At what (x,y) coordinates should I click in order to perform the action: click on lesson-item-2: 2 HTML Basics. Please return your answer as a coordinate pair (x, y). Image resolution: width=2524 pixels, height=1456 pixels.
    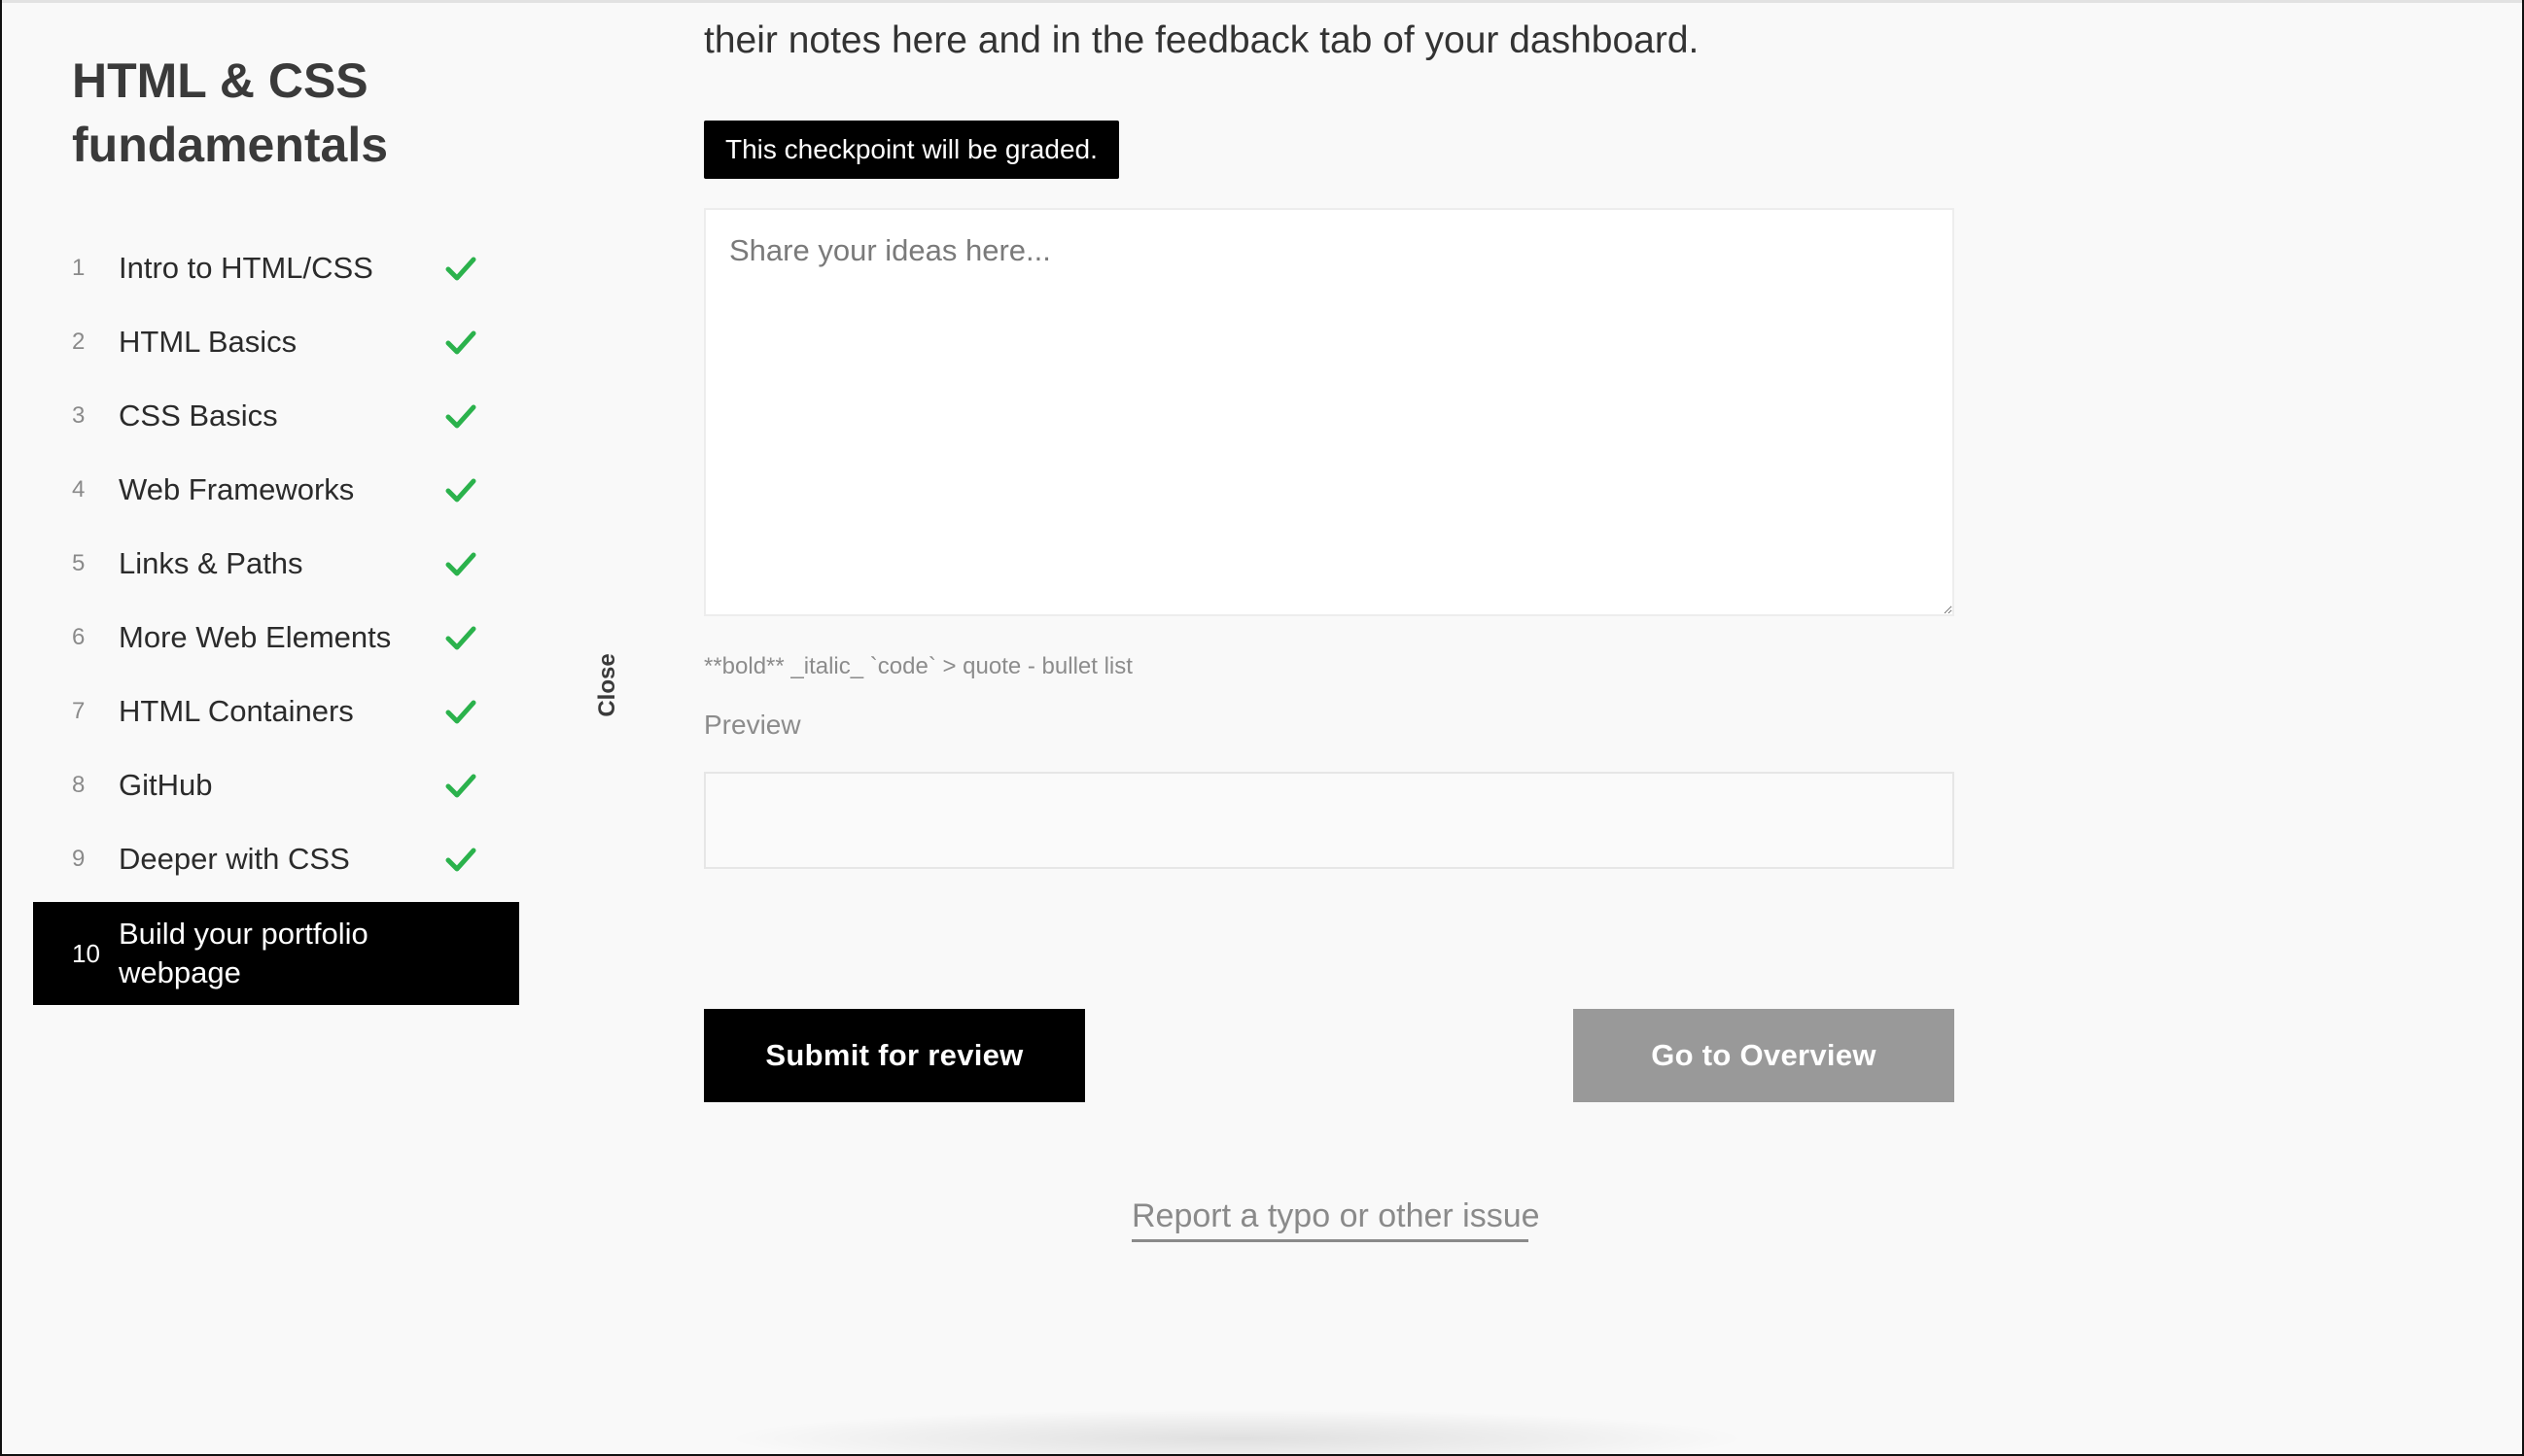
    Looking at the image, I should click on (276, 342).